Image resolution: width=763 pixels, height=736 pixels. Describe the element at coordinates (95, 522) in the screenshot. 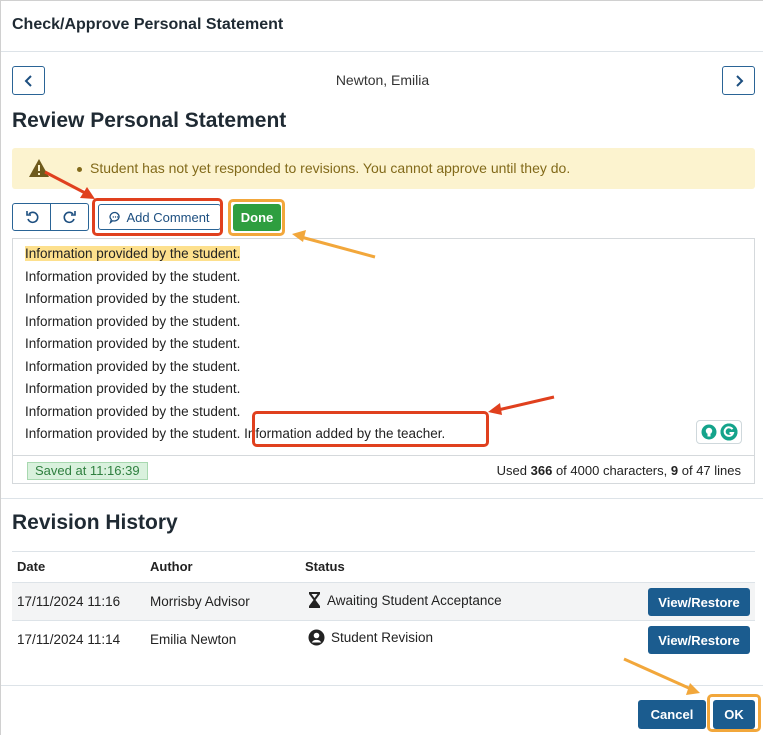

I see `history-section-title: Revision History` at that location.